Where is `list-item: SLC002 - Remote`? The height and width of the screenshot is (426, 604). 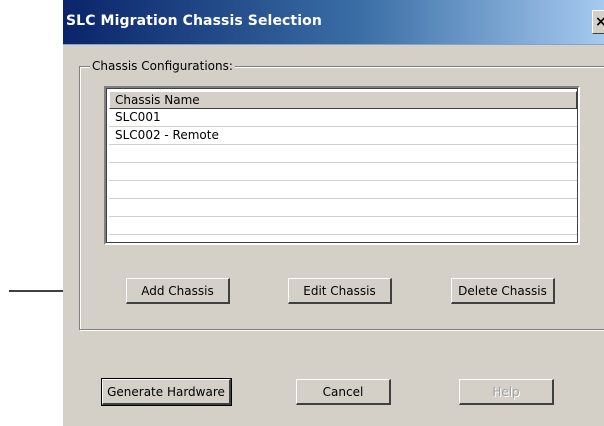 list-item: SLC002 - Remote is located at coordinates (343, 136).